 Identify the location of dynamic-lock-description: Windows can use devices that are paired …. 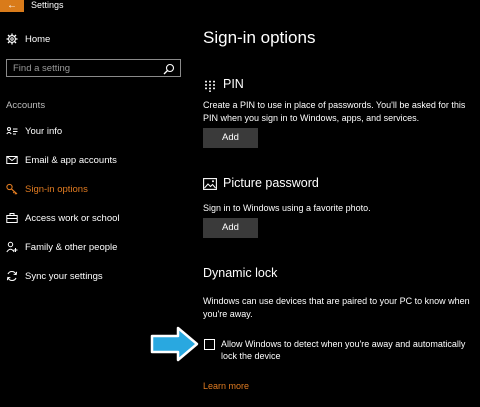
(336, 307).